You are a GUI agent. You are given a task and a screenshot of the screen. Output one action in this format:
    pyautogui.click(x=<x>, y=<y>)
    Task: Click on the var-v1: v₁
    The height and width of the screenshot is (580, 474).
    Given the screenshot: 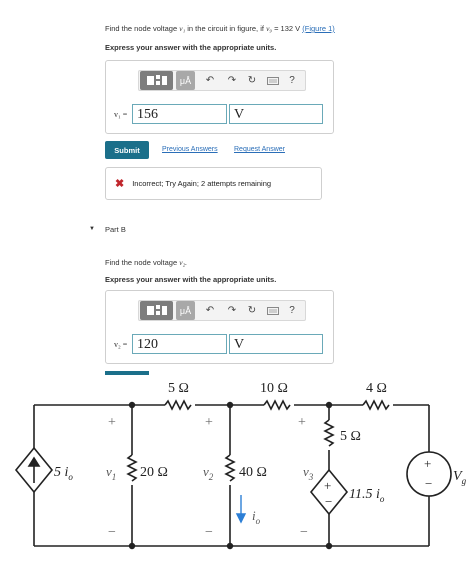 What is the action you would take?
    pyautogui.click(x=182, y=28)
    